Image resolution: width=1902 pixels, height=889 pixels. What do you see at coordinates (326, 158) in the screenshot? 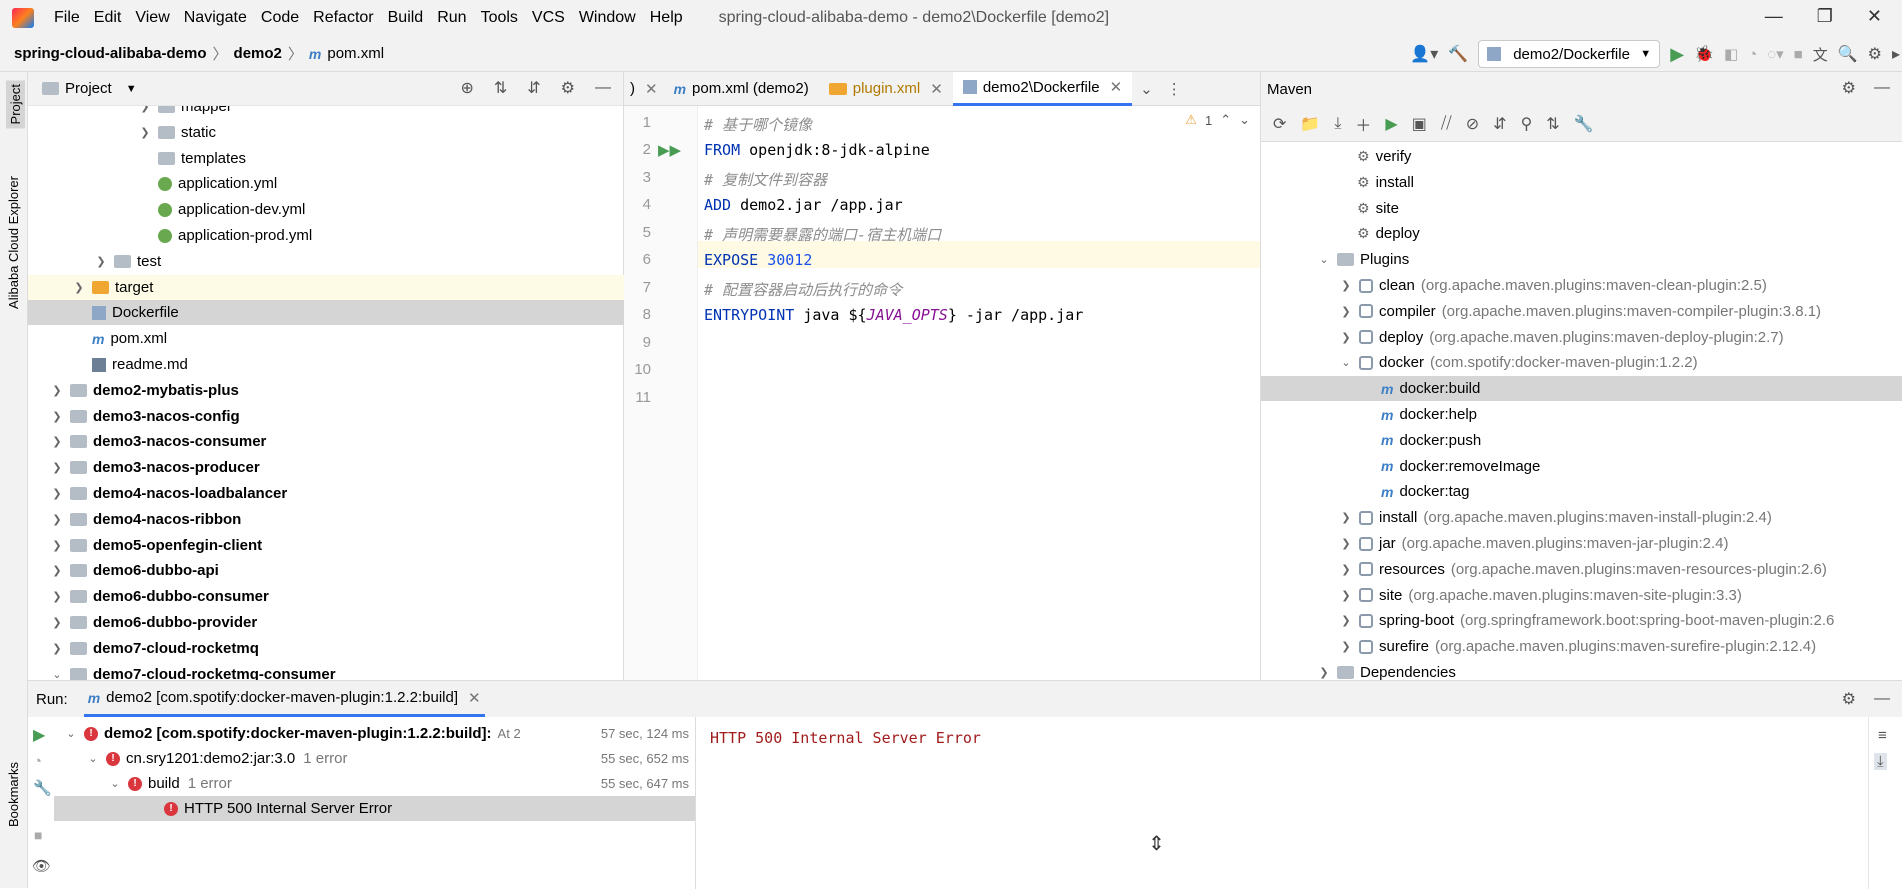
I see `project-tree-item: templates` at bounding box center [326, 158].